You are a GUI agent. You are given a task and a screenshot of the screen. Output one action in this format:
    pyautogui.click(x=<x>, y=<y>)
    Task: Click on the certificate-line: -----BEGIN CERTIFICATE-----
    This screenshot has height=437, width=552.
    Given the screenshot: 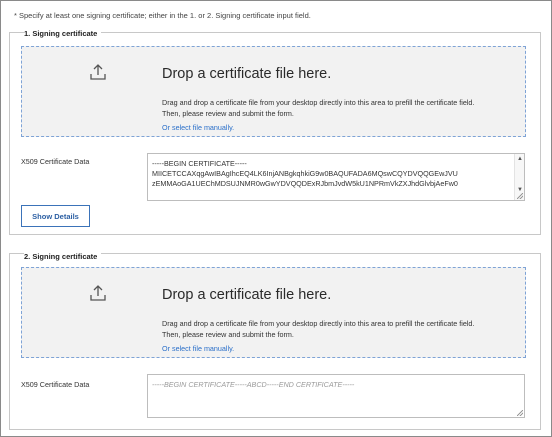 What is the action you would take?
    pyautogui.click(x=199, y=163)
    